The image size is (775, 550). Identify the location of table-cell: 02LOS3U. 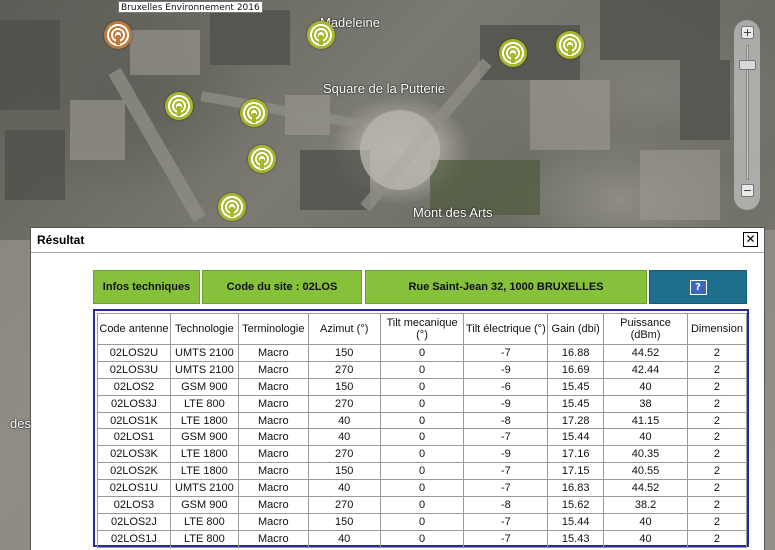
(134, 369).